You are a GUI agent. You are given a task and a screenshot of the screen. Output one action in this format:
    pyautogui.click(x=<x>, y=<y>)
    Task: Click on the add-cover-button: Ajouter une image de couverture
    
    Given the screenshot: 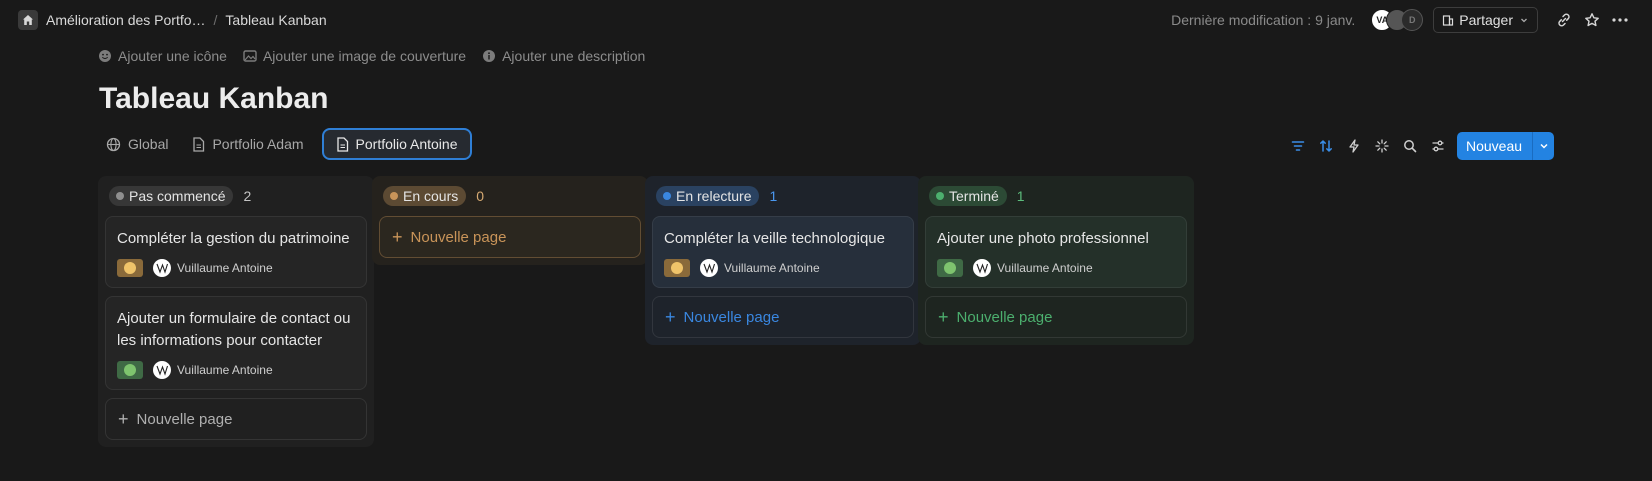 What is the action you would take?
    pyautogui.click(x=354, y=56)
    